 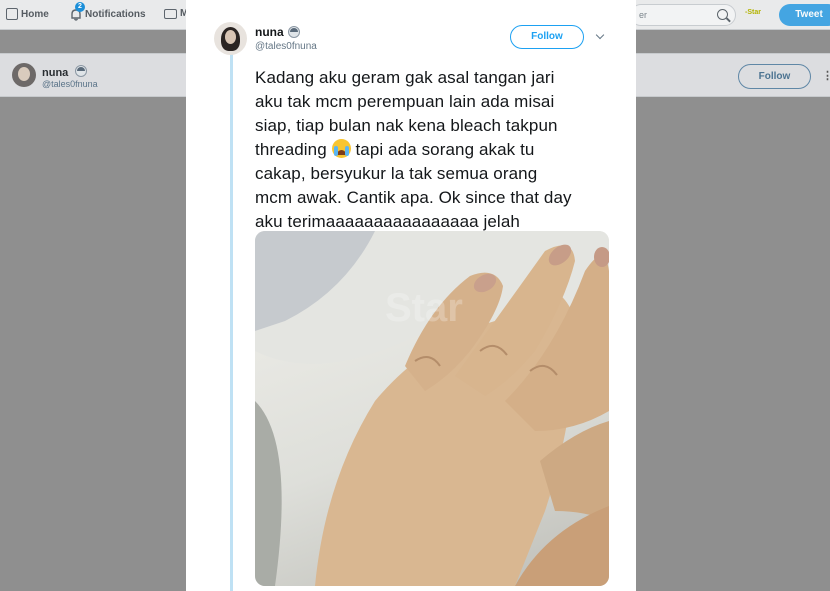 I want to click on notification-count-badge: 2, so click(x=80, y=7).